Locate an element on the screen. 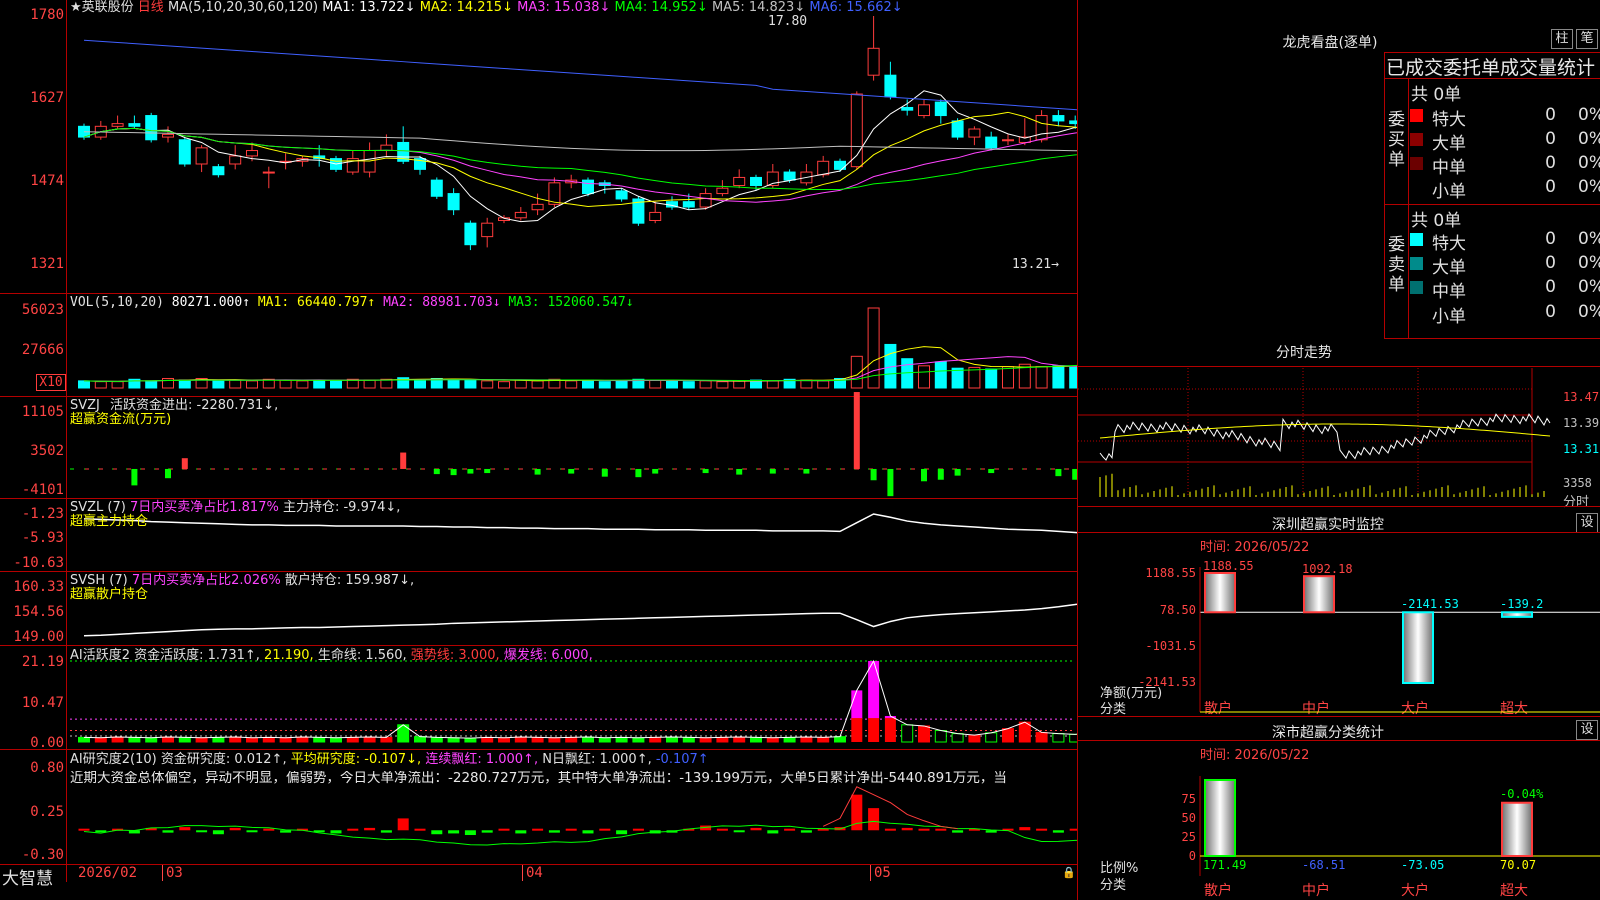 This screenshot has height=900, width=1600. ai-active-text2: 21.190, is located at coordinates (289, 655).